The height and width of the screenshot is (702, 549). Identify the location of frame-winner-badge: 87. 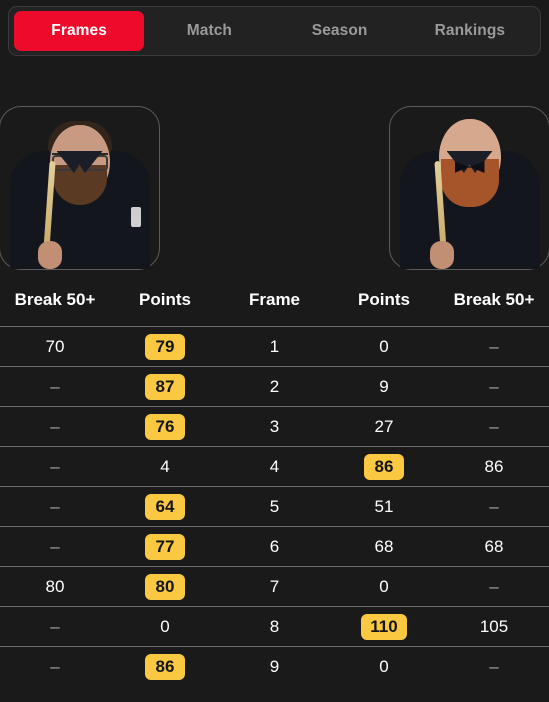
(165, 386).